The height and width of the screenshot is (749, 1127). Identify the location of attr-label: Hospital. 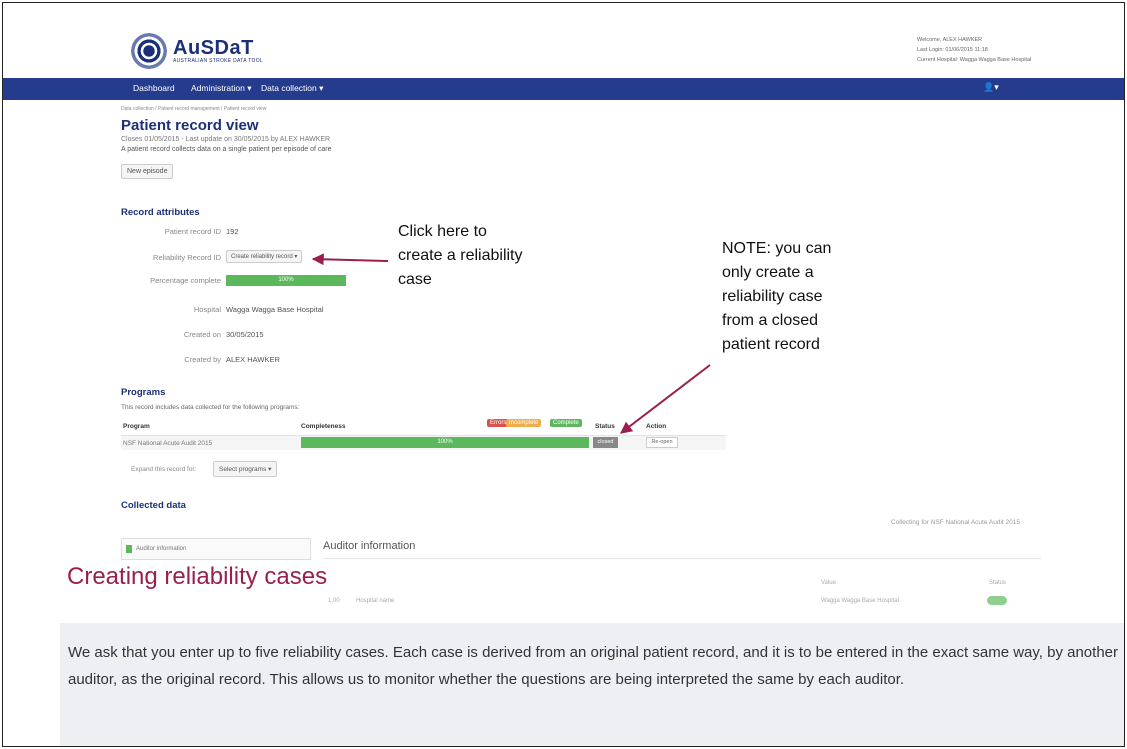
(207, 309).